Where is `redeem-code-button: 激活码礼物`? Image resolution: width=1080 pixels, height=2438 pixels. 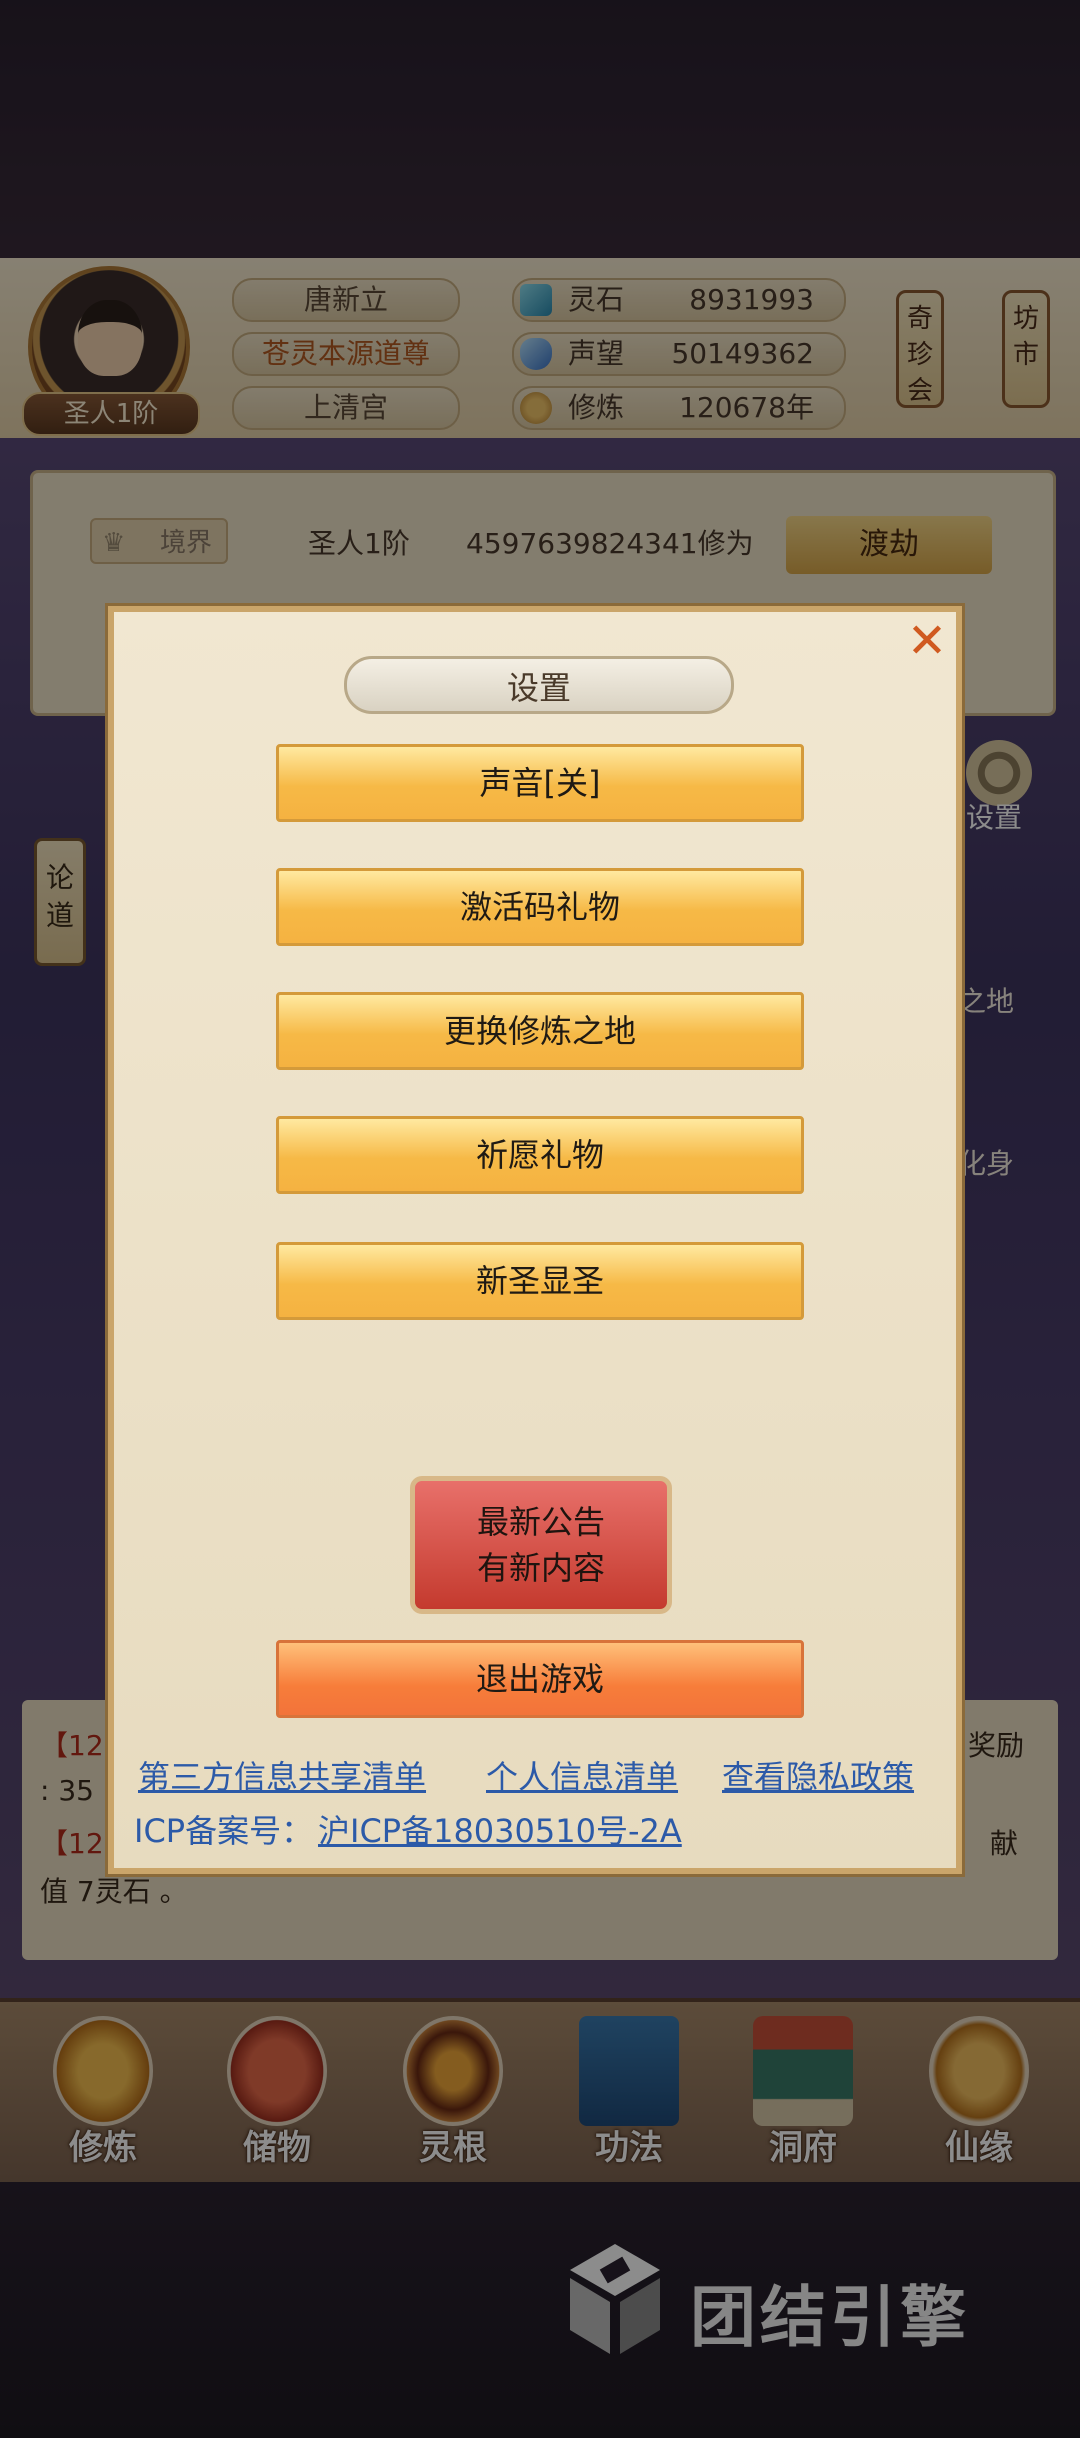 redeem-code-button: 激活码礼物 is located at coordinates (540, 907).